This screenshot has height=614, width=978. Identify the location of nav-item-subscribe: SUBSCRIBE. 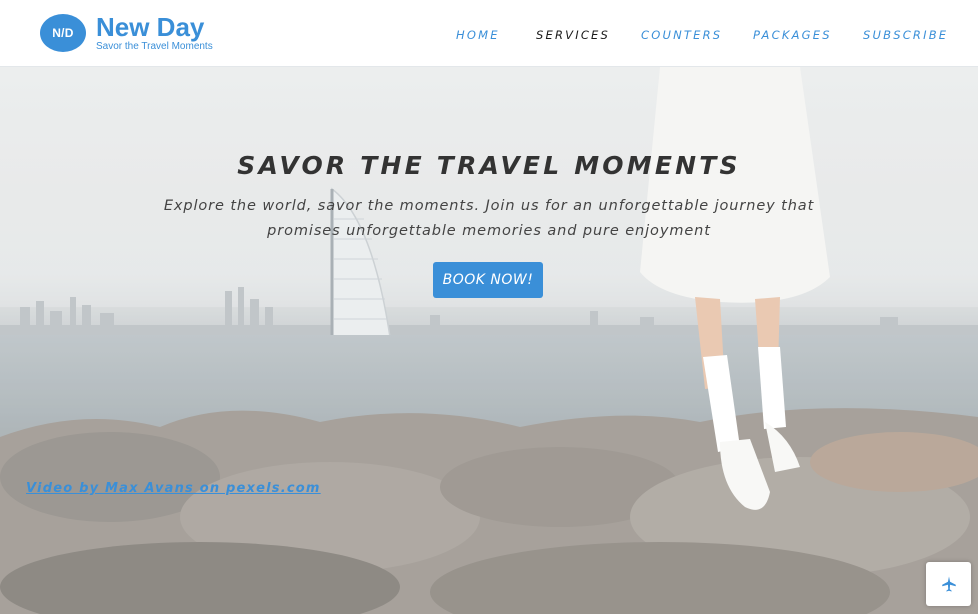
(905, 35).